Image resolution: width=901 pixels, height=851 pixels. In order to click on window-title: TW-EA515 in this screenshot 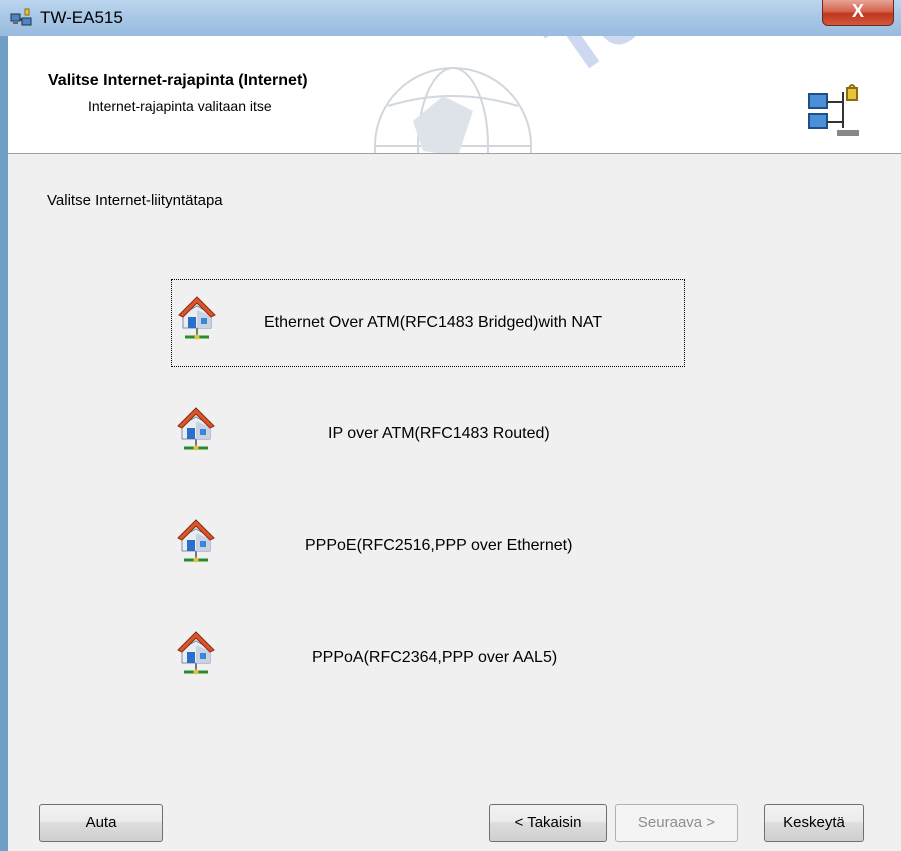, I will do `click(81, 17)`.